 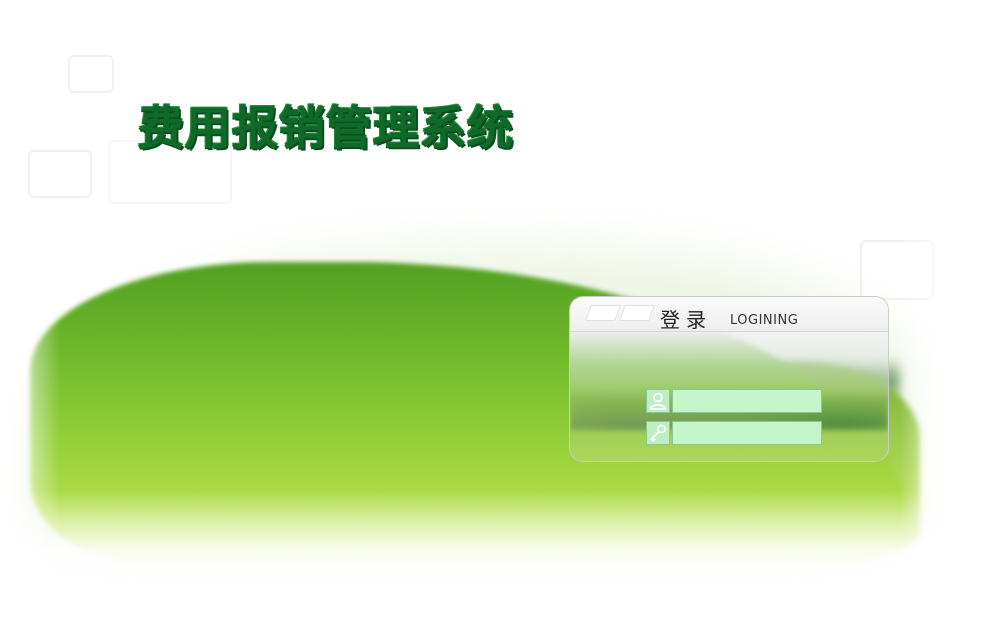 What do you see at coordinates (91, 74) in the screenshot?
I see `bg-clock-shape` at bounding box center [91, 74].